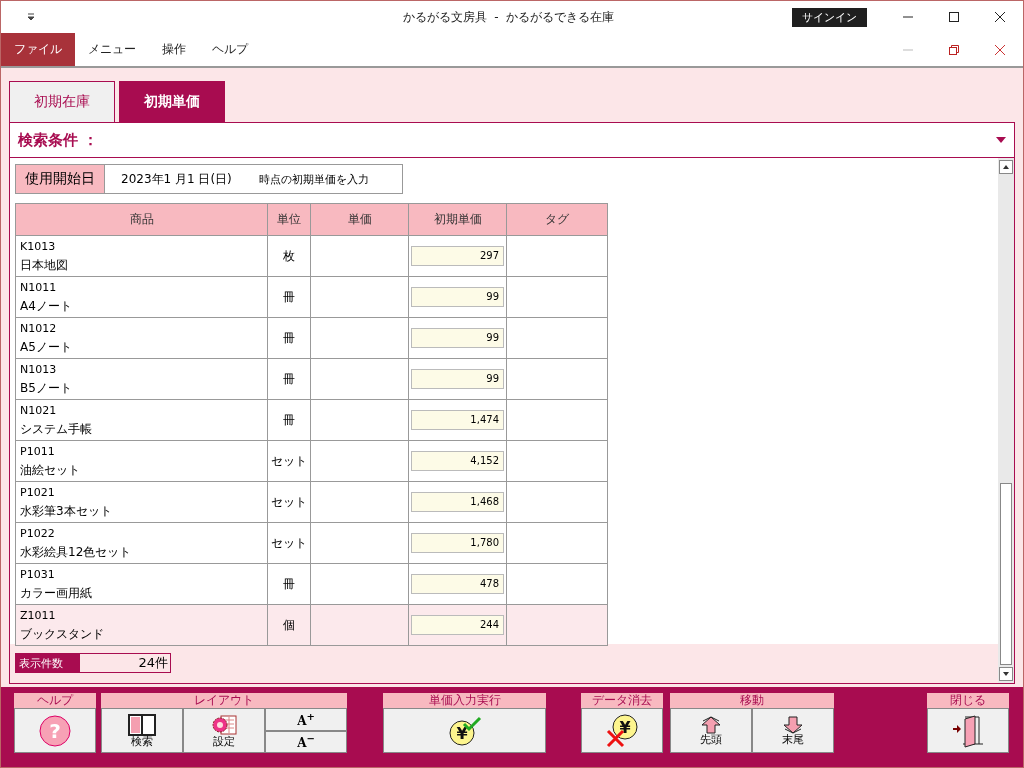 The width and height of the screenshot is (1024, 768). I want to click on exit-door-icon, so click(968, 730).